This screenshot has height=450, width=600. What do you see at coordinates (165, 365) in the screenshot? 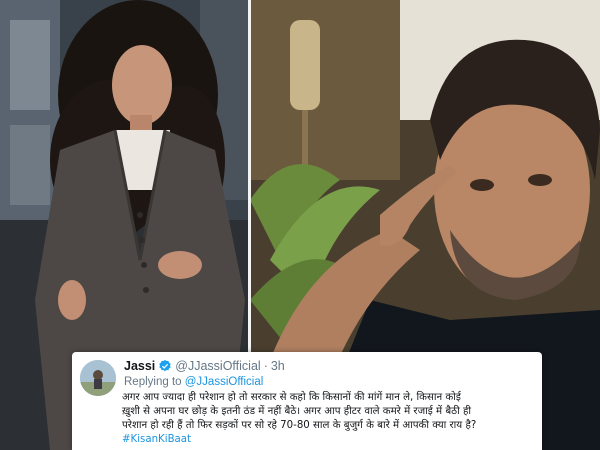
I see `verified-badge-icon` at bounding box center [165, 365].